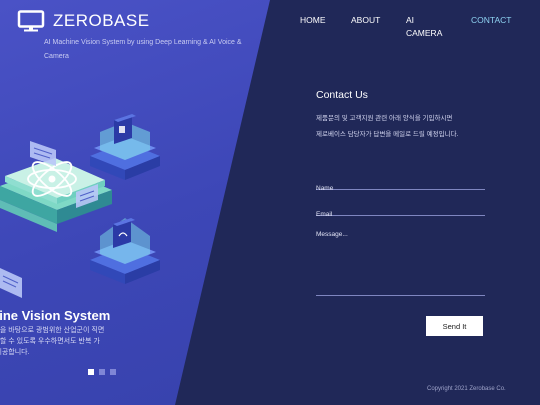  Describe the element at coordinates (80, 206) in the screenshot. I see `machine-vision-illustration` at that location.